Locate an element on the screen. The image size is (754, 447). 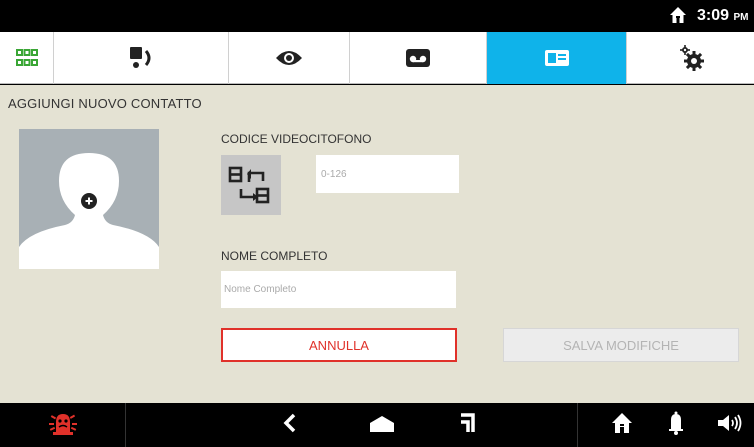
settings-gears-icon is located at coordinates (691, 58).